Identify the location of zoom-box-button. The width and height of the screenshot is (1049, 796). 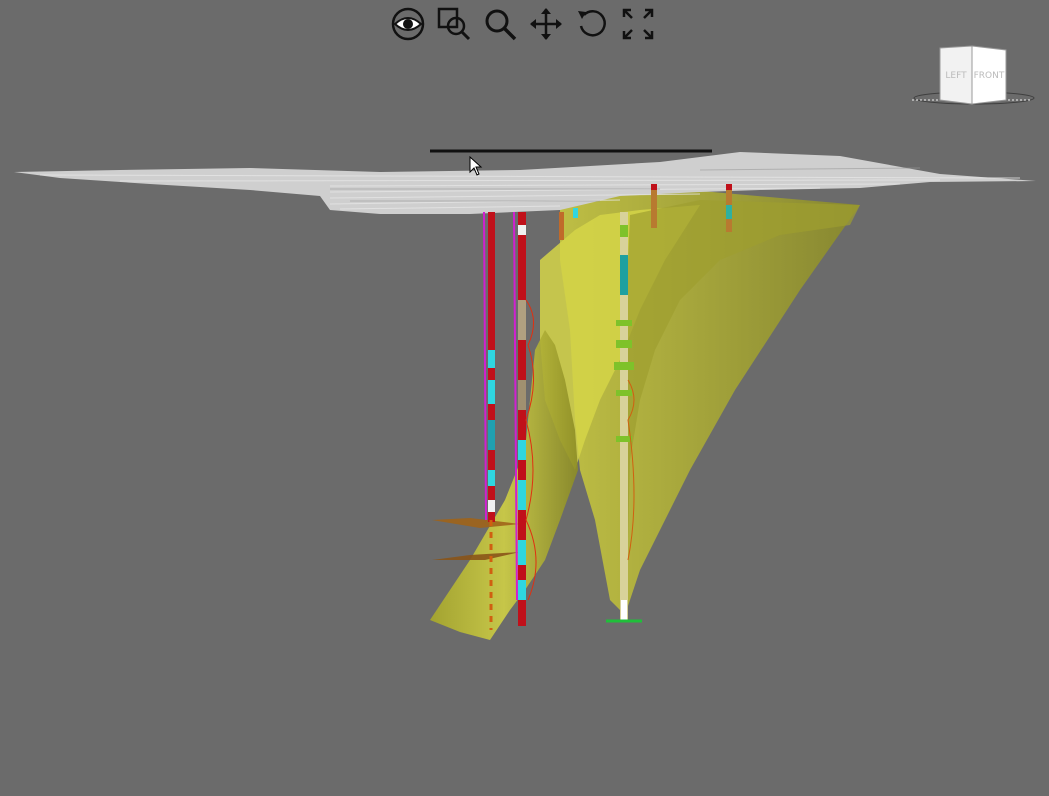
(454, 26).